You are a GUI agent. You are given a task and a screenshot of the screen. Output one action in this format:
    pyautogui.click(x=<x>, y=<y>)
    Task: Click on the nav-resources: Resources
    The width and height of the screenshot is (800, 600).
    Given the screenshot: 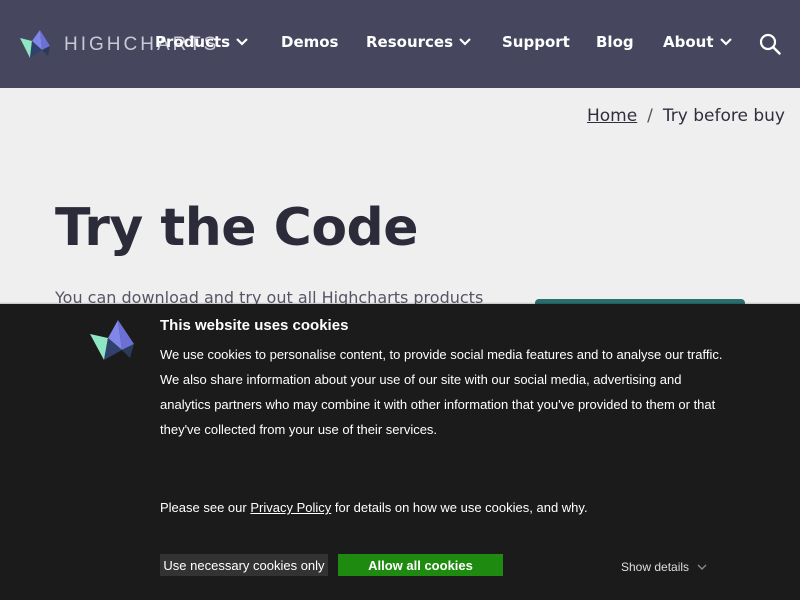 What is the action you would take?
    pyautogui.click(x=419, y=42)
    